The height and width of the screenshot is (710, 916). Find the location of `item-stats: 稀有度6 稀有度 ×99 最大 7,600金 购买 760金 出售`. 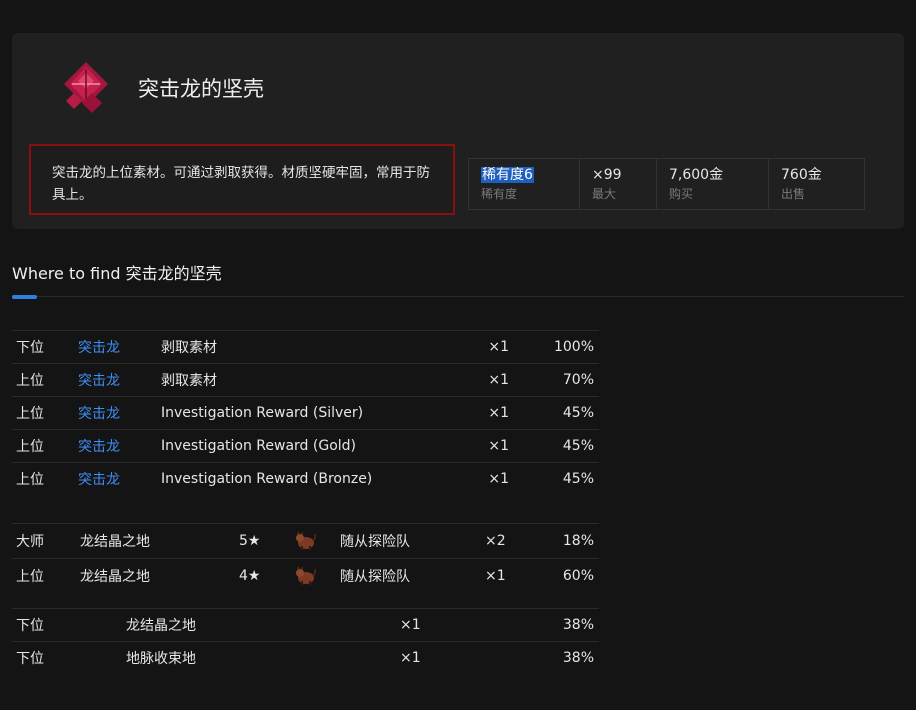

item-stats: 稀有度6 稀有度 ×99 最大 7,600金 购买 760金 出售 is located at coordinates (666, 184).